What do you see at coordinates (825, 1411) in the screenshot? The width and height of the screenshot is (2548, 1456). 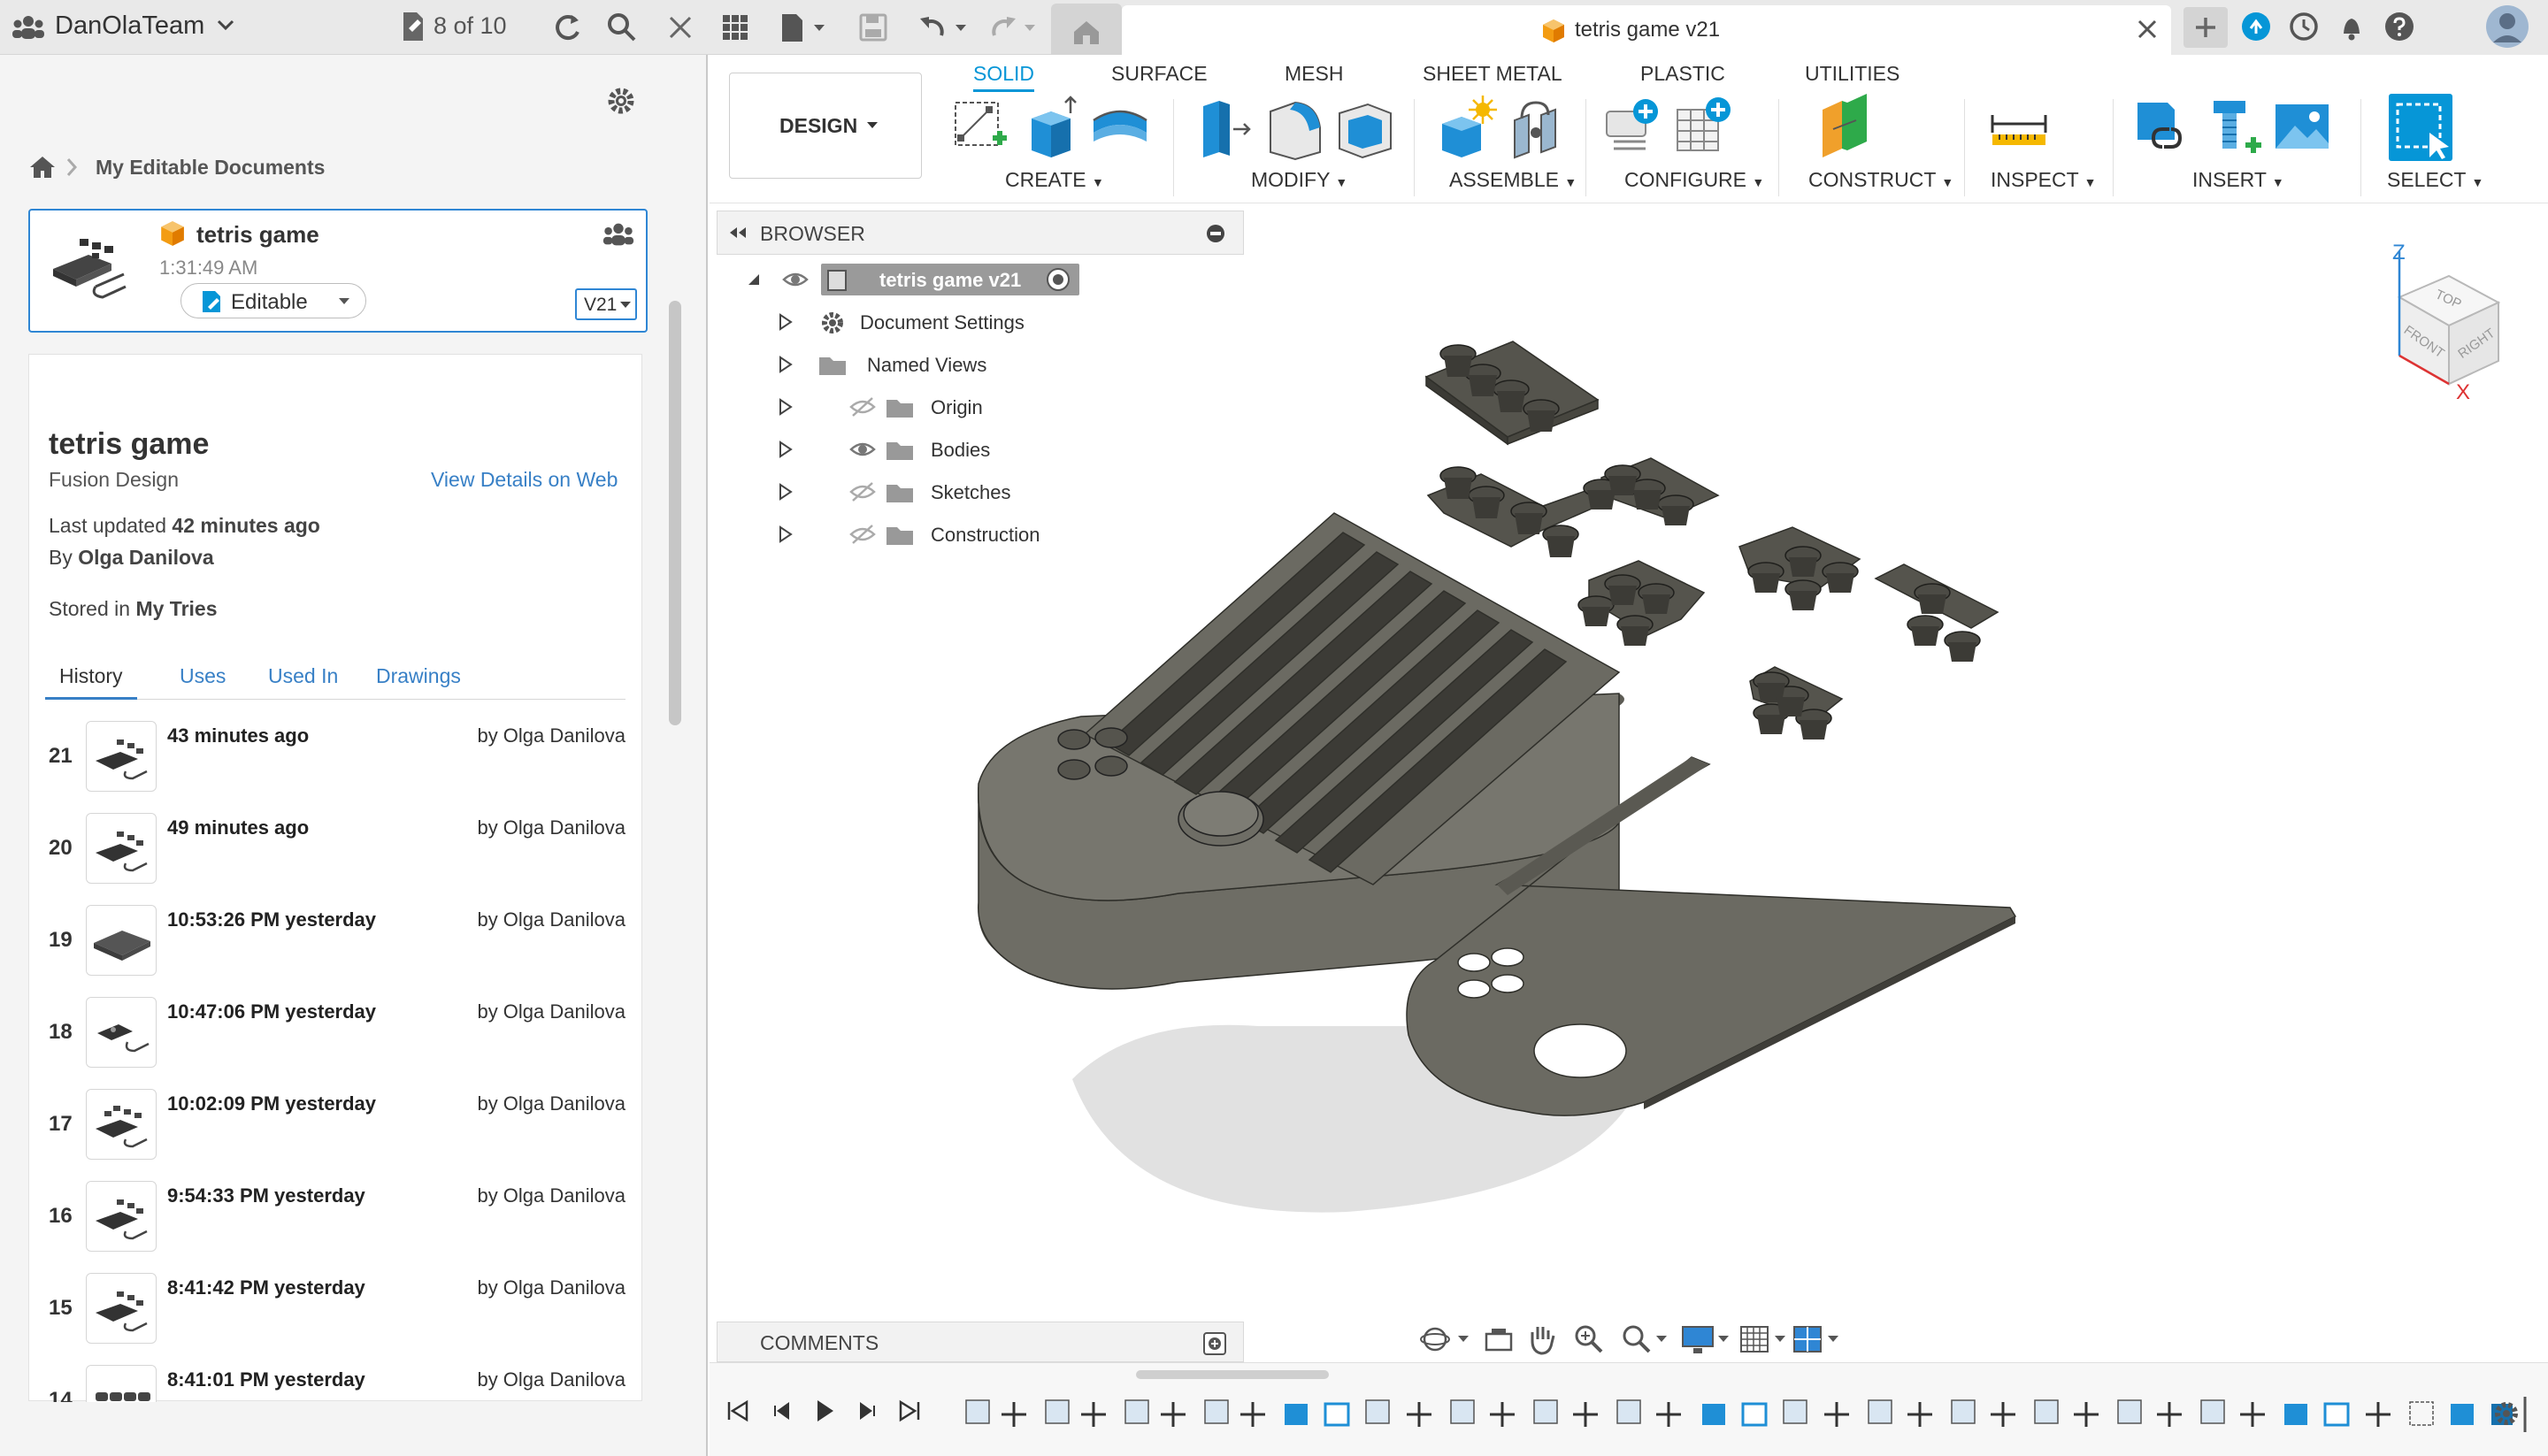 I see `play-icon` at bounding box center [825, 1411].